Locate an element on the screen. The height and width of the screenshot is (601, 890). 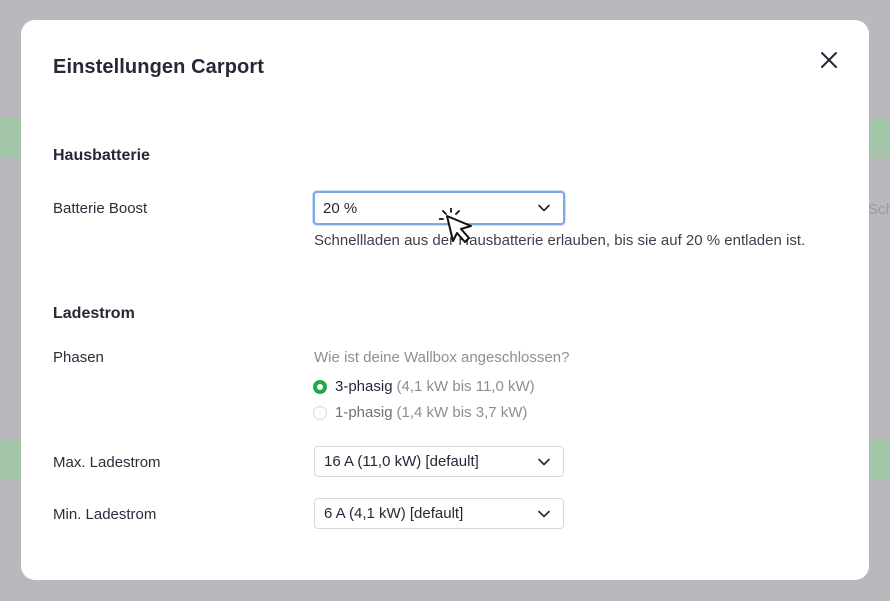
close-button is located at coordinates (829, 60).